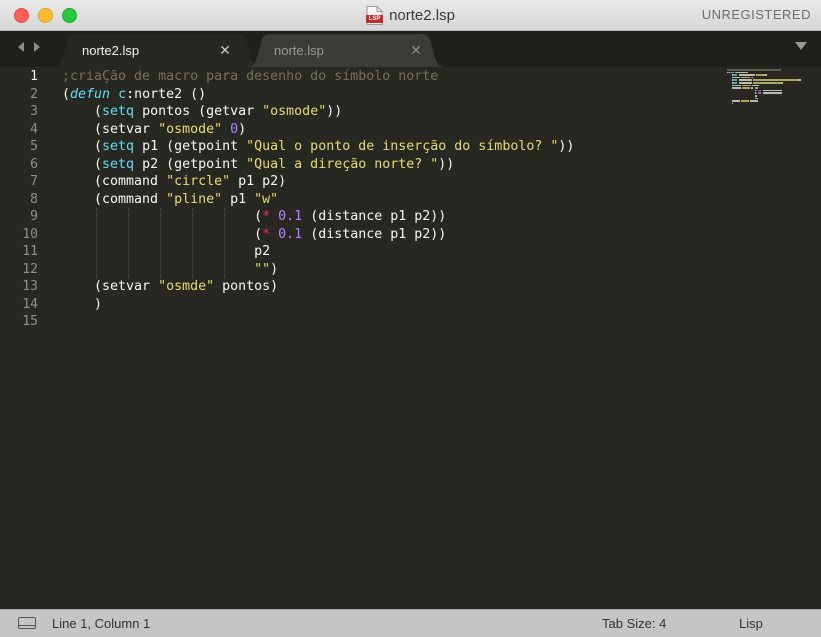 The image size is (821, 637). I want to click on line-number: 3, so click(19, 112).